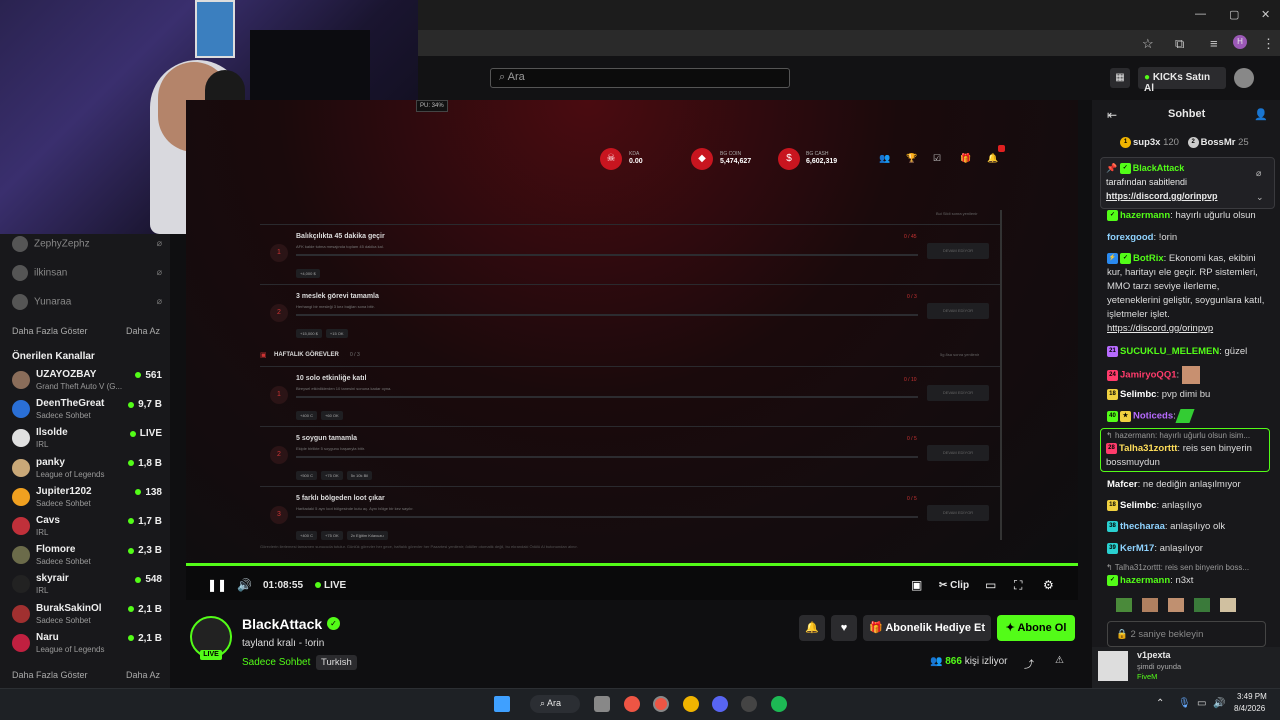 The image size is (1280, 720). I want to click on notes-icon, so click(691, 704).